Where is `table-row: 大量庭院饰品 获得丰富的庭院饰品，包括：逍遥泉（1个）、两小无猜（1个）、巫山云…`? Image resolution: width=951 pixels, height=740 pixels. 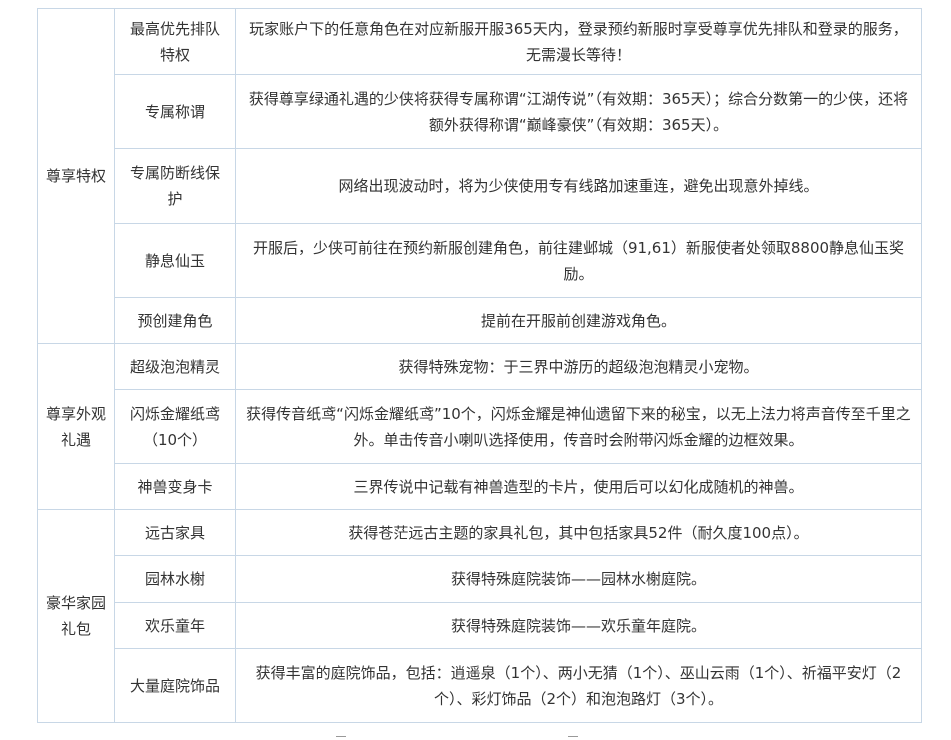 table-row: 大量庭院饰品 获得丰富的庭院饰品，包括：逍遥泉（1个）、两小无猜（1个）、巫山云… is located at coordinates (480, 685).